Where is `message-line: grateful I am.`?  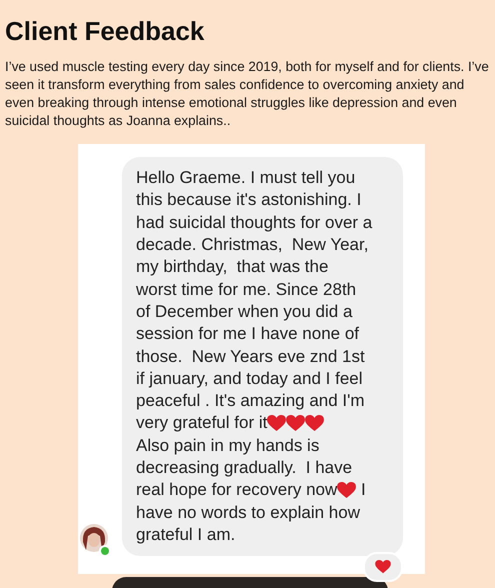
message-line: grateful I am. is located at coordinates (186, 534).